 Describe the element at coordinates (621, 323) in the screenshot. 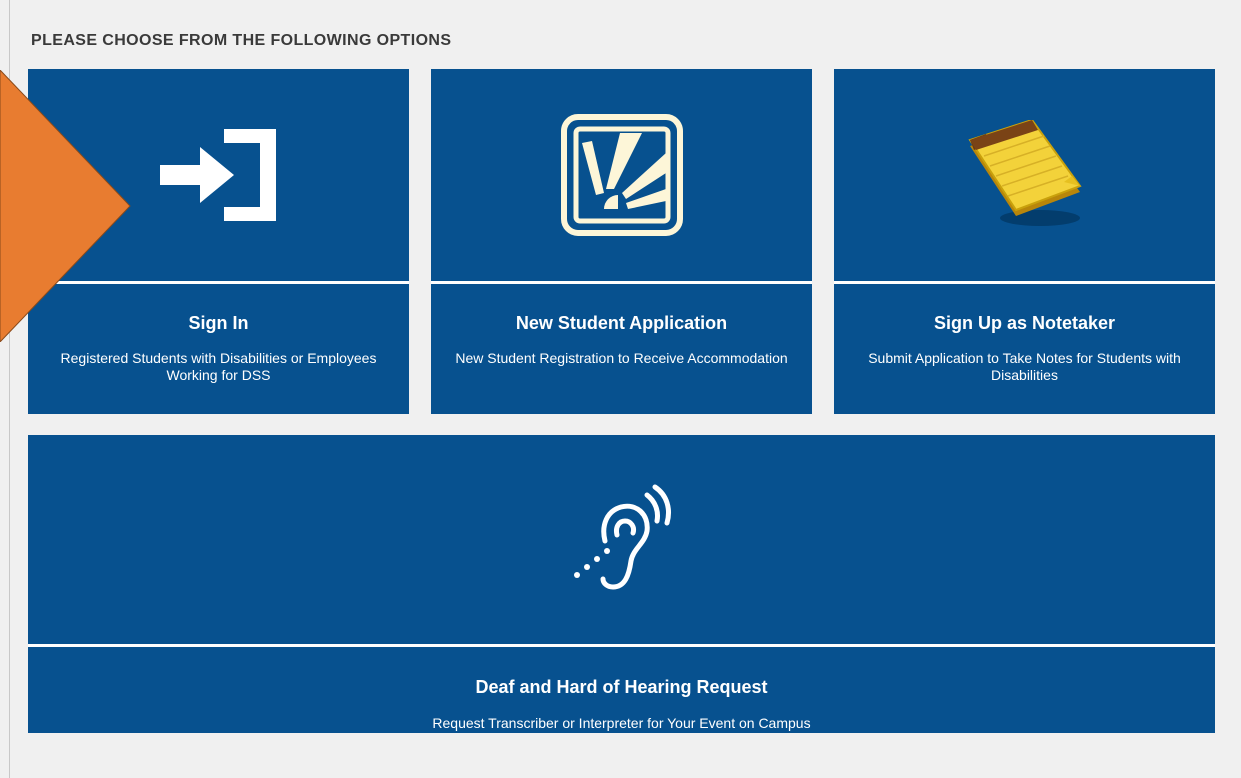

I see `new-student-title: New Student Application` at that location.